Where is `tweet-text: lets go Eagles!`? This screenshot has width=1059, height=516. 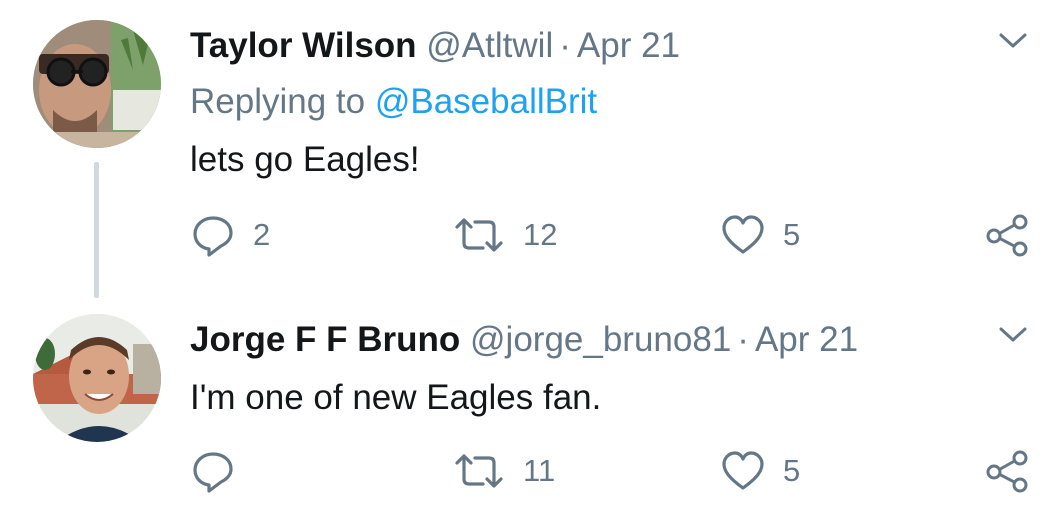
tweet-text: lets go Eagles! is located at coordinates (305, 159).